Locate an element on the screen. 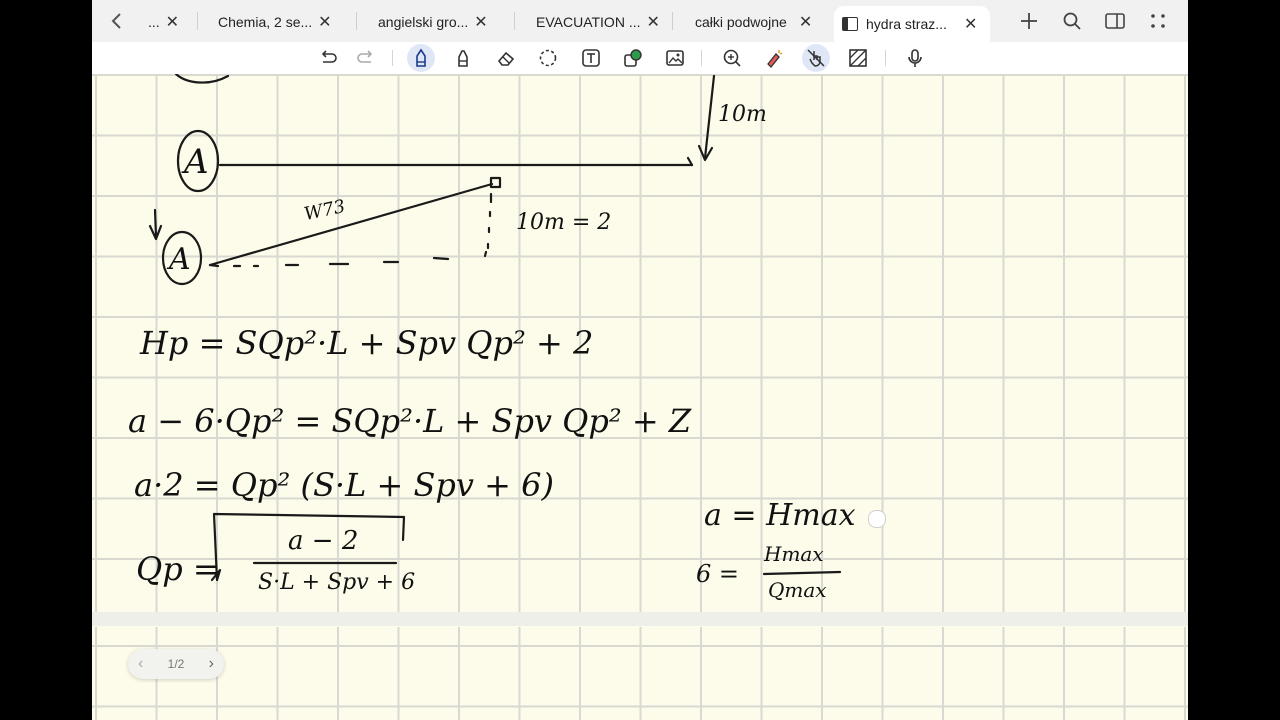 The width and height of the screenshot is (1280, 720). text-box-icon is located at coordinates (591, 58).